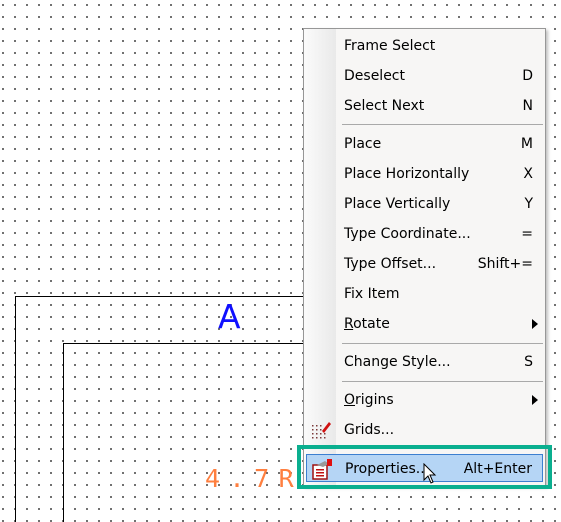 This screenshot has width=561, height=522. I want to click on menu-item-shortcut: S, so click(528, 362).